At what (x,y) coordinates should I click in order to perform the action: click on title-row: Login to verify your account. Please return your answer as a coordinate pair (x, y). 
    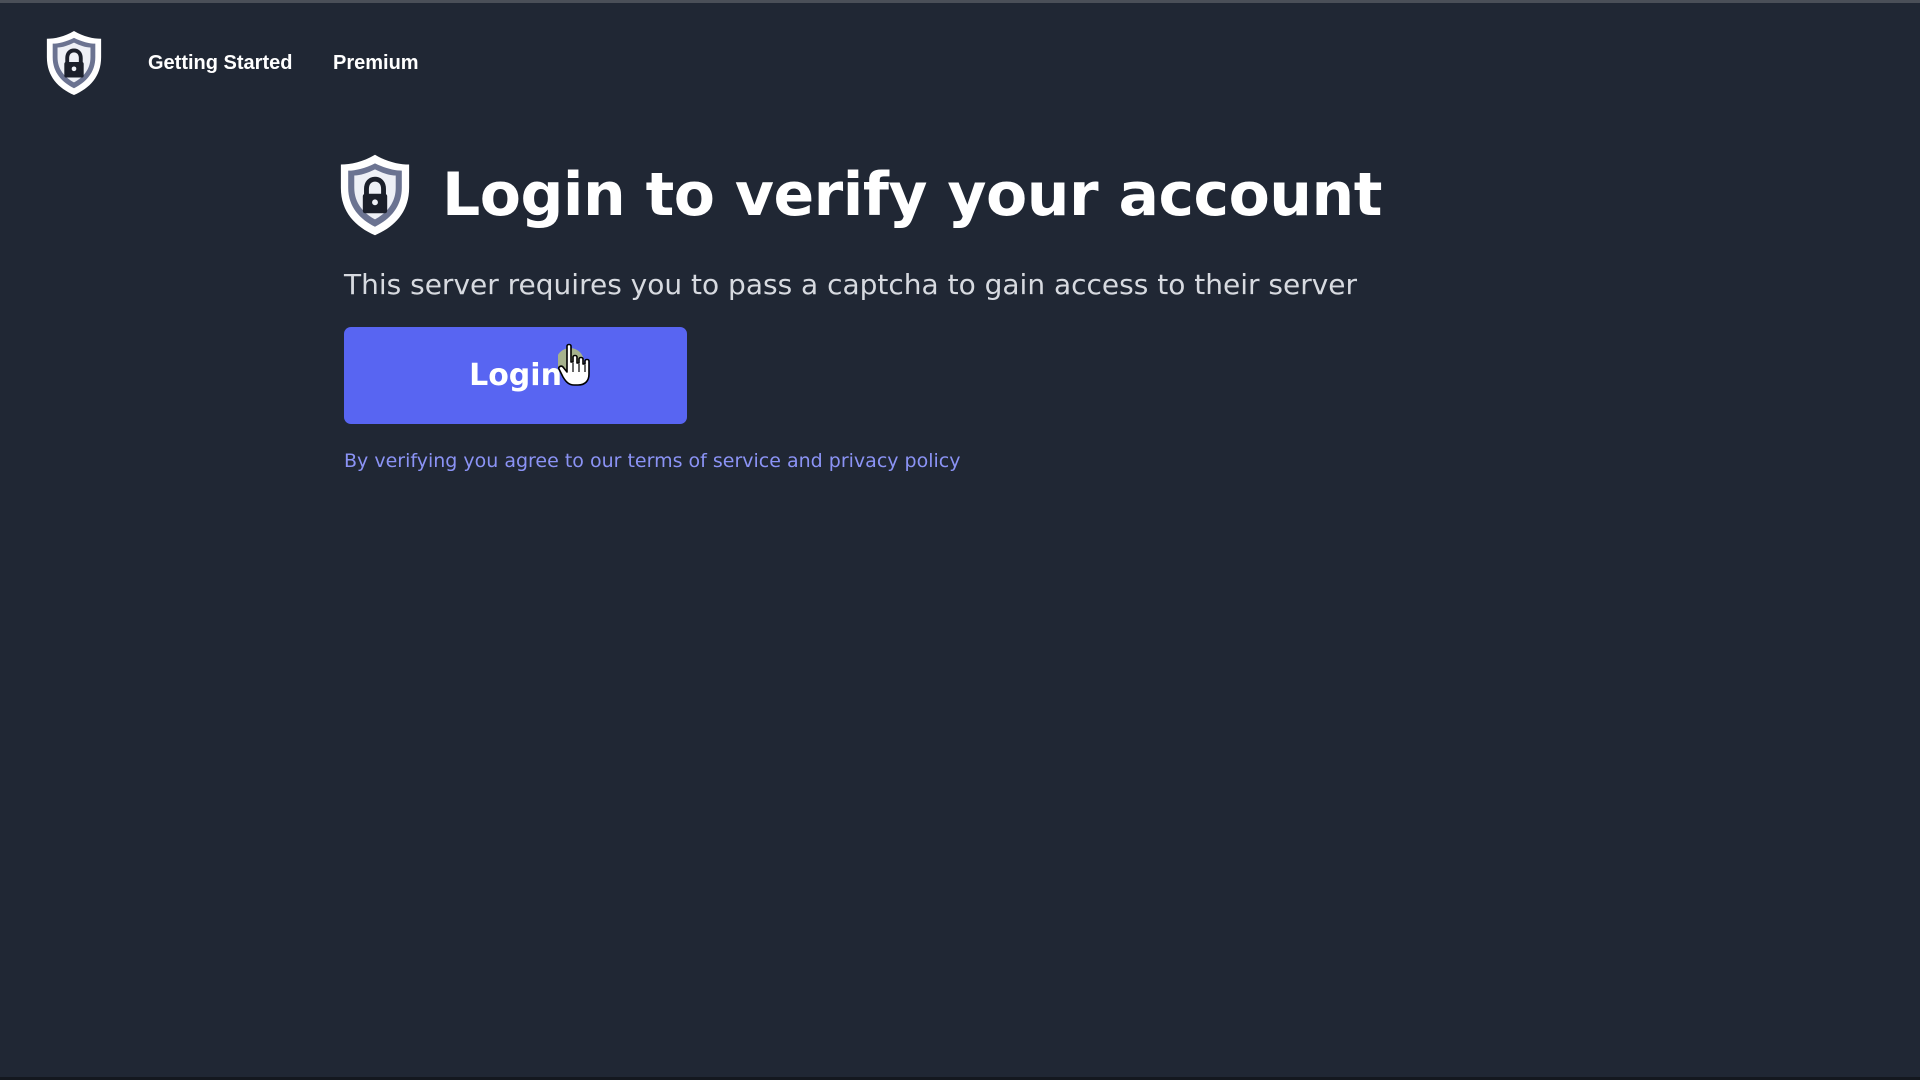
    Looking at the image, I should click on (886, 195).